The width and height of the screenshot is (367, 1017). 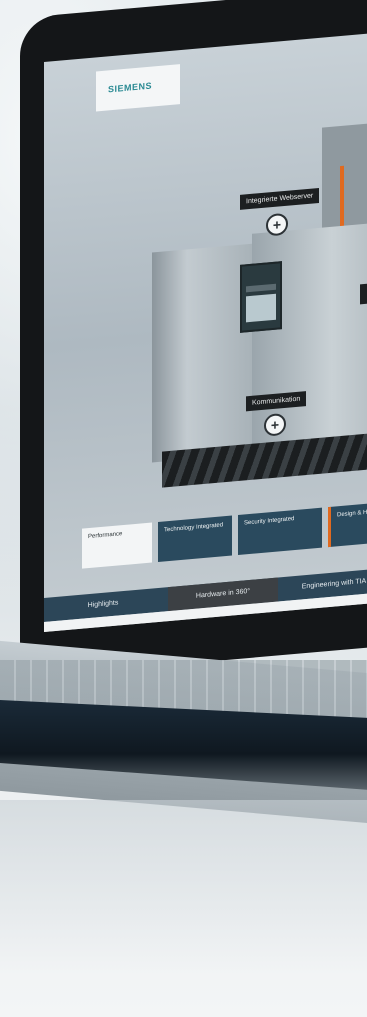 I want to click on plc-lcd, so click(x=261, y=308).